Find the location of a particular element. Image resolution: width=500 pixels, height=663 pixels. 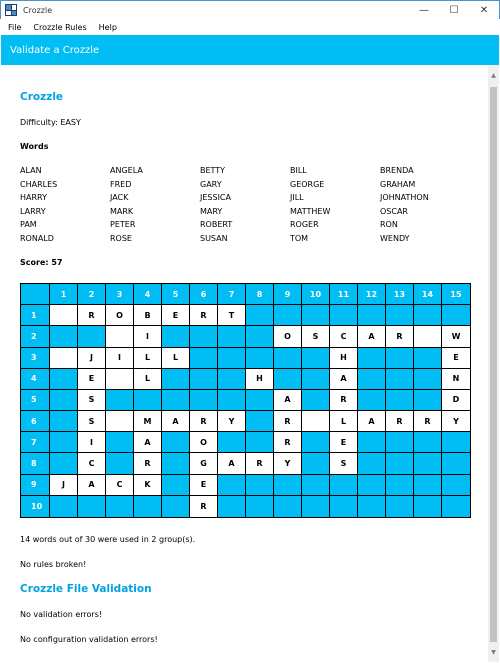

word-item: GRAHAM is located at coordinates (398, 184).